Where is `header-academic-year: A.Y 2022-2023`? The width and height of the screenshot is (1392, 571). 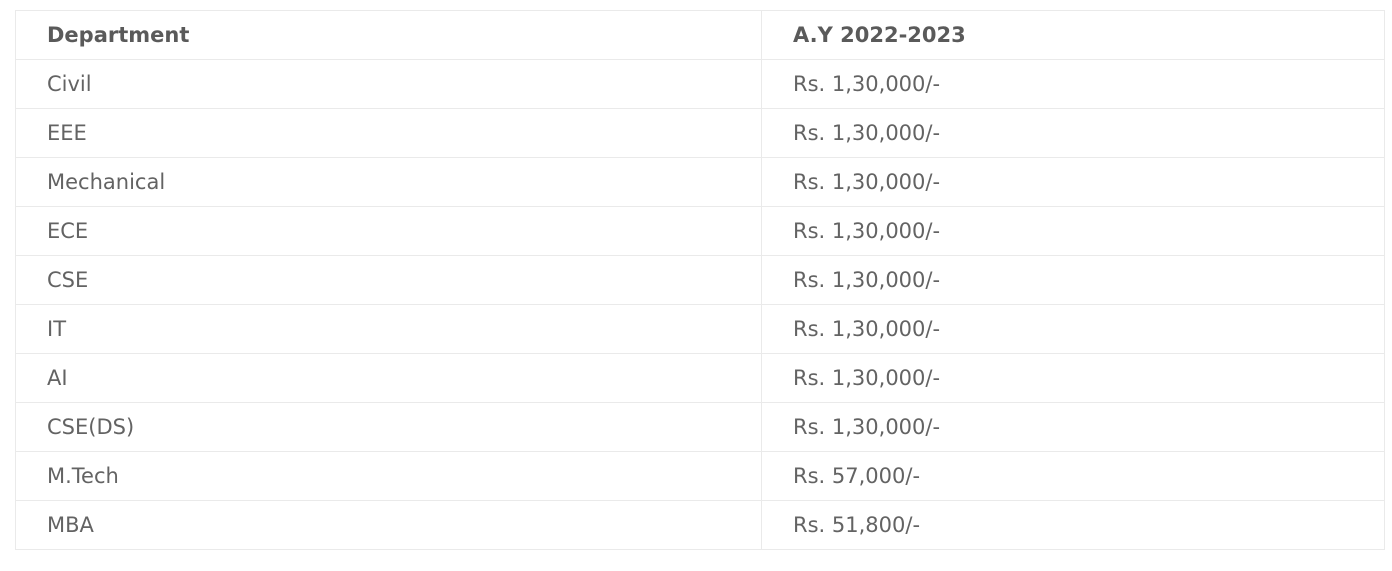
header-academic-year: A.Y 2022-2023 is located at coordinates (1073, 35).